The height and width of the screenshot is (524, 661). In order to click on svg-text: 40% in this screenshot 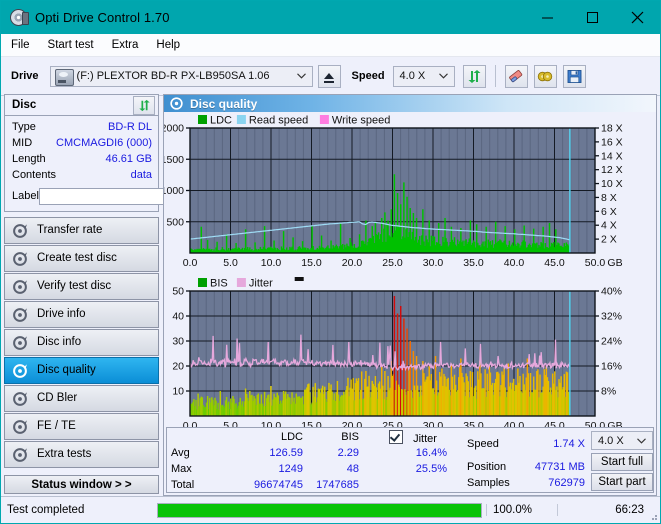, I will do `click(611, 292)`.